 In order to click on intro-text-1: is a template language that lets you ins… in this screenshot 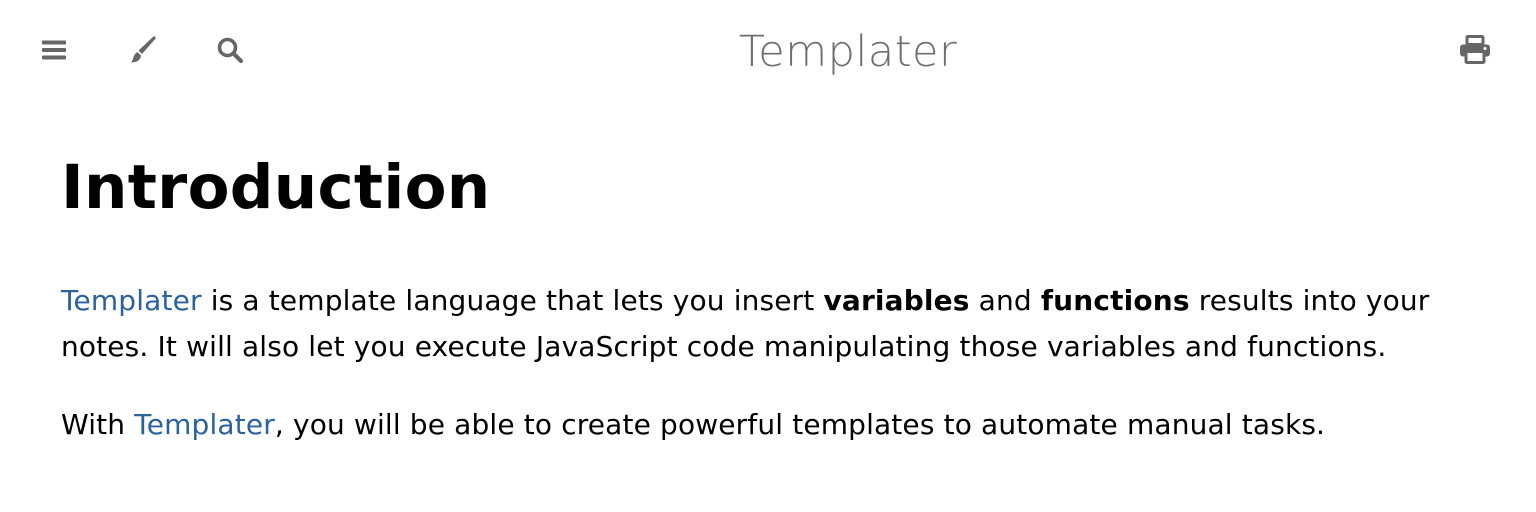, I will do `click(512, 300)`.